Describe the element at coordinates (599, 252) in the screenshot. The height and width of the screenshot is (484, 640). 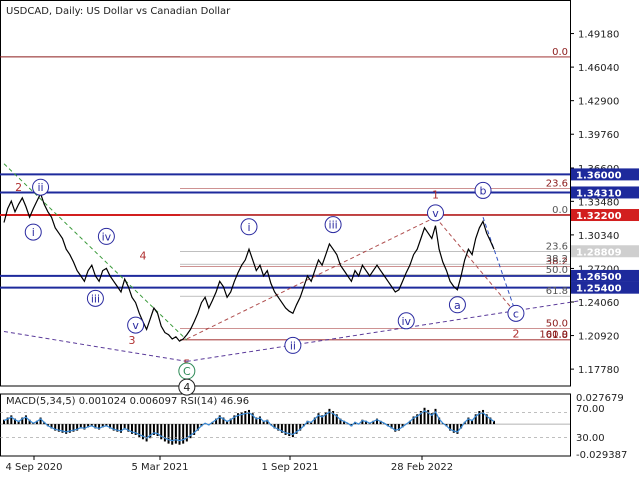
I see `price-tag-label: 1.28809` at that location.